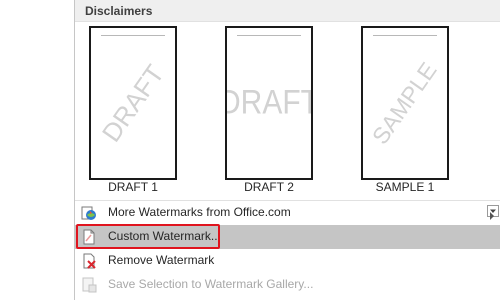  Describe the element at coordinates (269, 187) in the screenshot. I see `gallery-item-label: DRAFT 2` at that location.